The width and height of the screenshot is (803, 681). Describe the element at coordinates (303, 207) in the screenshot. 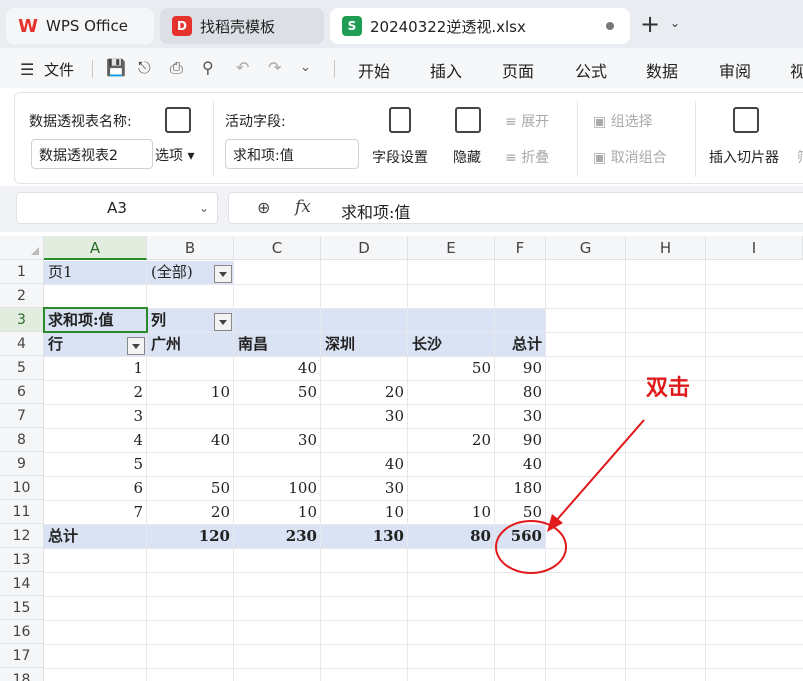

I see `fx-icon: fx` at that location.